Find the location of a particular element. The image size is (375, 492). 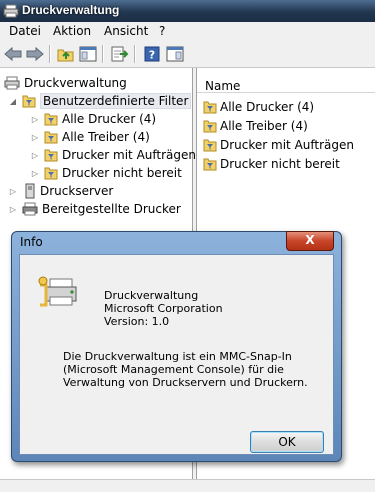

collapse-arrow-icon: ◢ is located at coordinates (13, 101).